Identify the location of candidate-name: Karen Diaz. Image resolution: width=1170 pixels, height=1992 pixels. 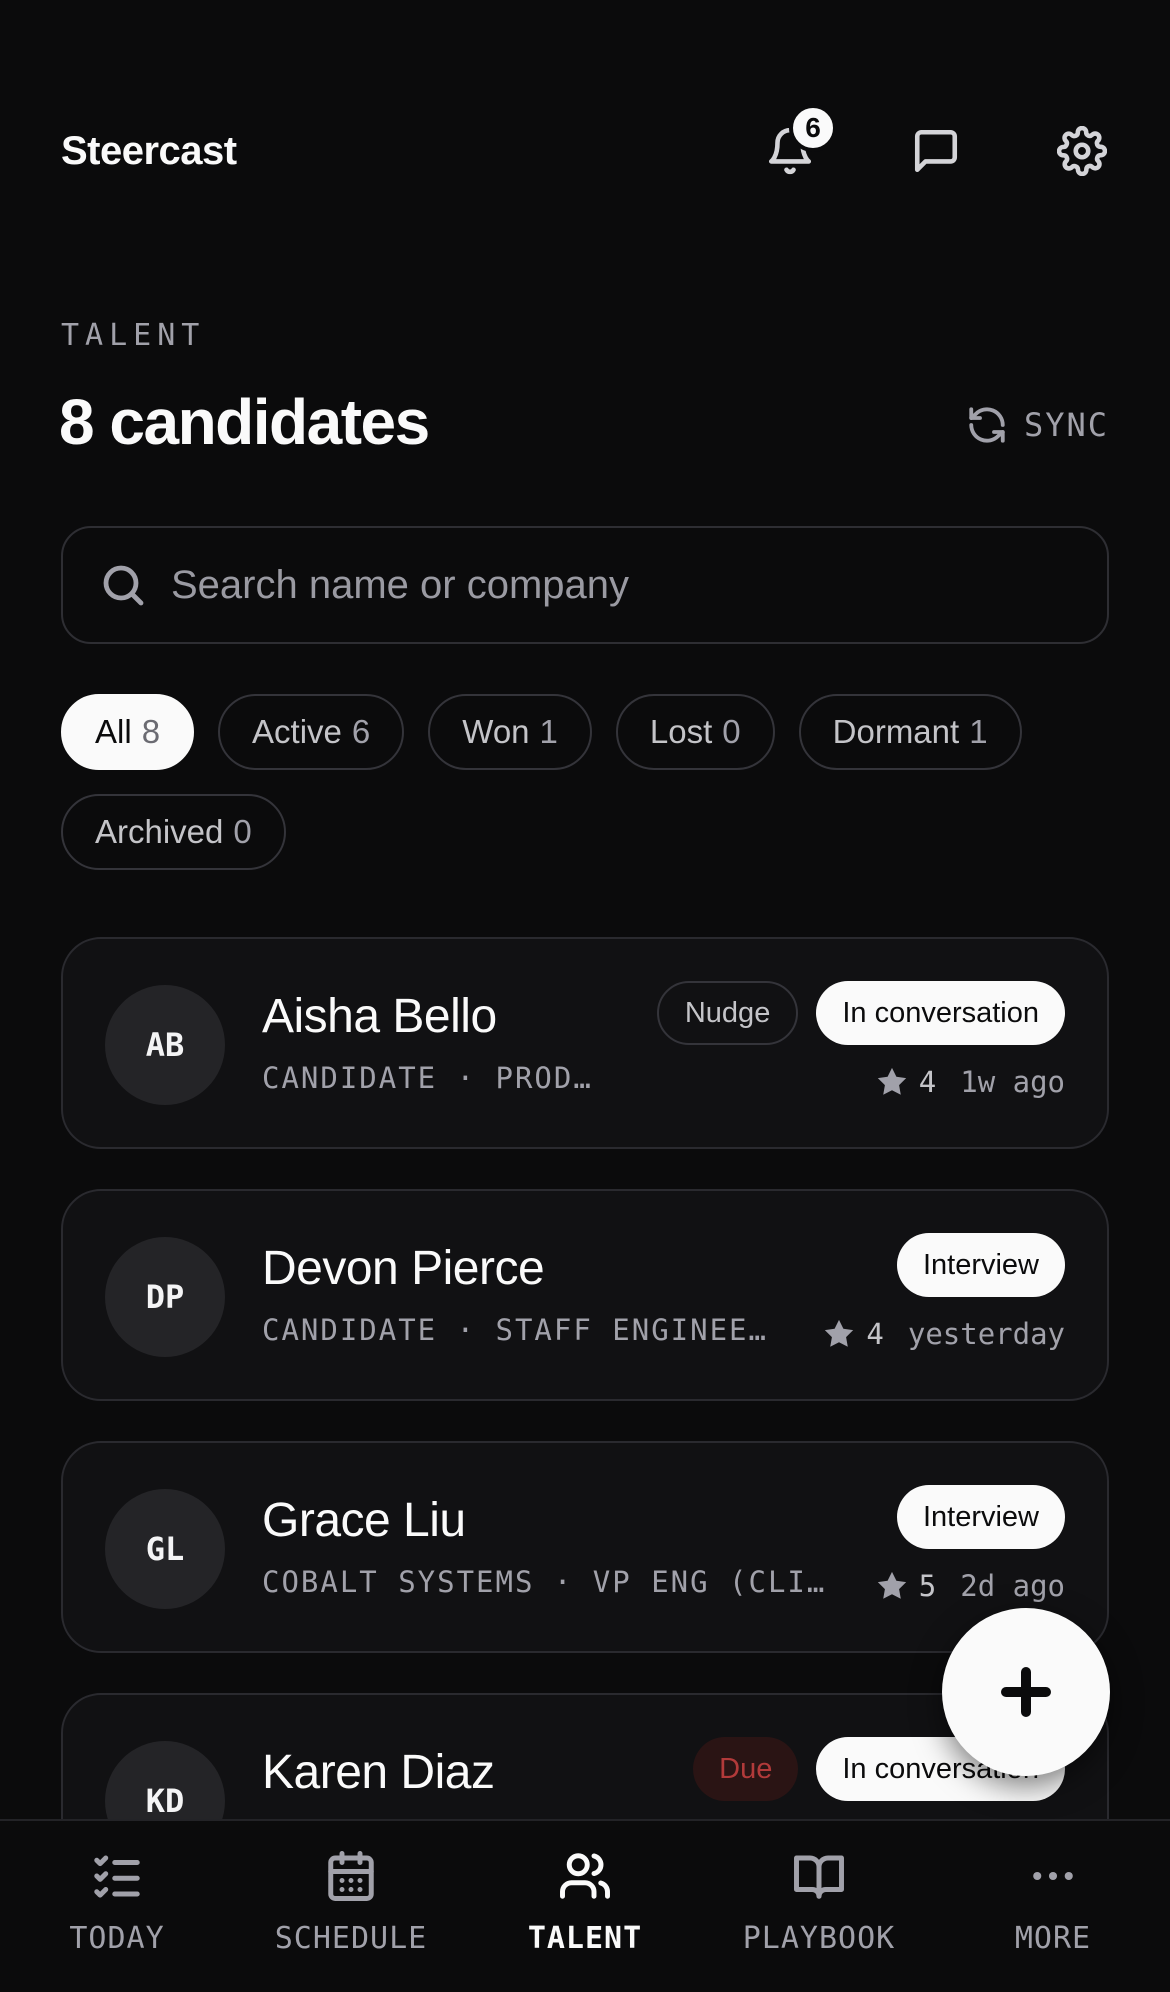
(378, 1772).